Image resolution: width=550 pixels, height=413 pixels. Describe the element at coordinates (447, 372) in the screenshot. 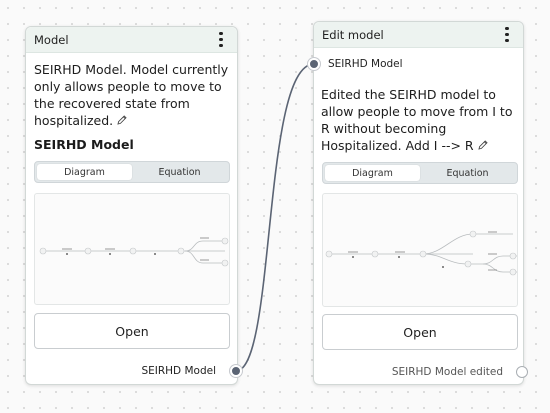

I see `output-port-label: SEIRHD Model edited` at that location.